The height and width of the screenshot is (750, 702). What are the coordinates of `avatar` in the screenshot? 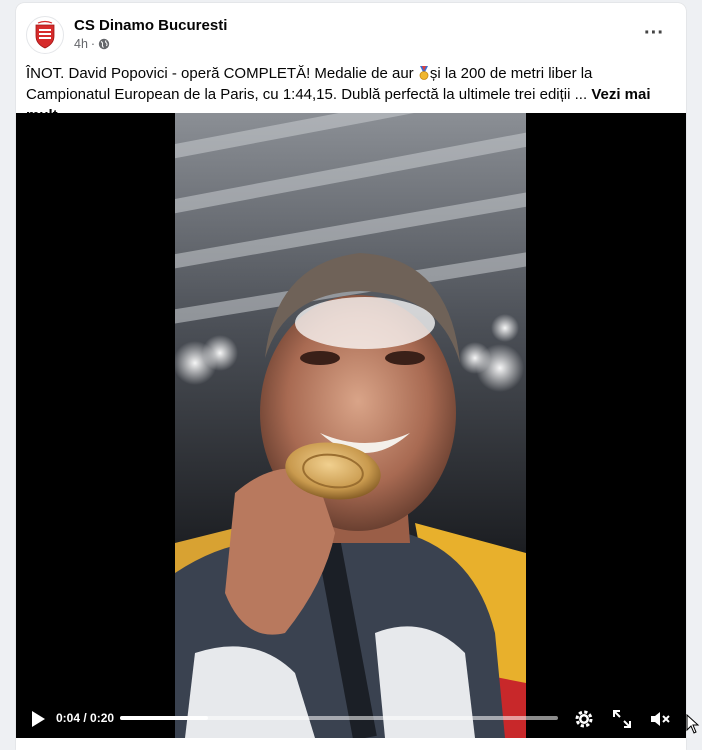 It's located at (45, 35).